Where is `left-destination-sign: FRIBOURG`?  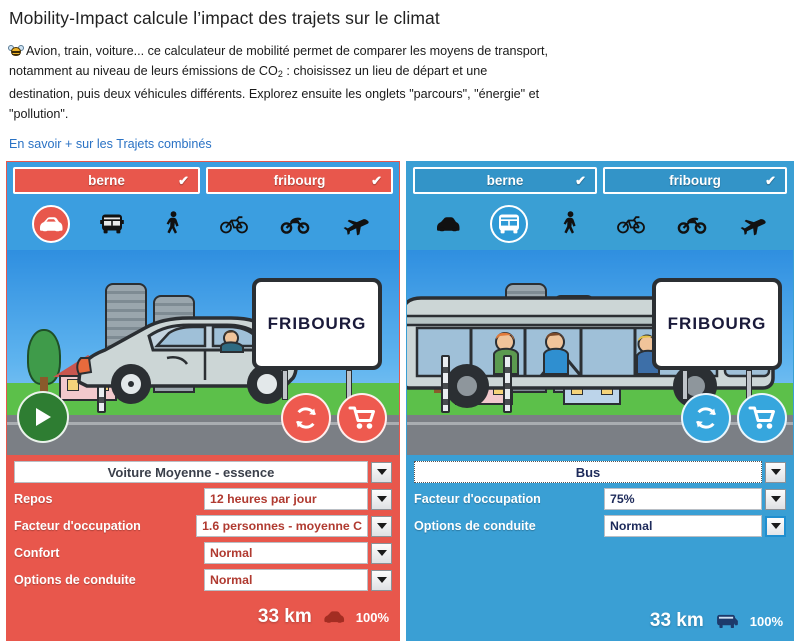 left-destination-sign: FRIBOURG is located at coordinates (317, 339).